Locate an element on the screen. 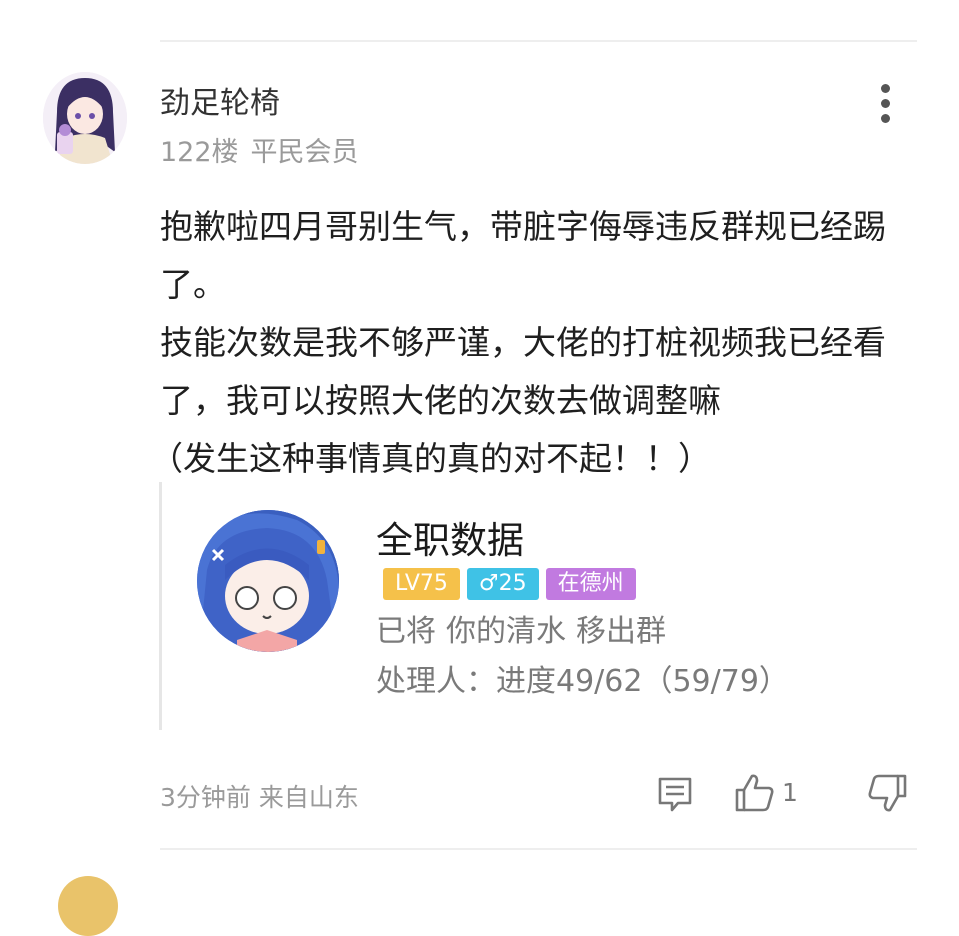 Image resolution: width=959 pixels, height=936 pixels. content-line: 技能次数是我不够严谨，大佬的打桩视频我已经看了，我可以按照大佬的次数去做调整嘛 is located at coordinates (523, 371).